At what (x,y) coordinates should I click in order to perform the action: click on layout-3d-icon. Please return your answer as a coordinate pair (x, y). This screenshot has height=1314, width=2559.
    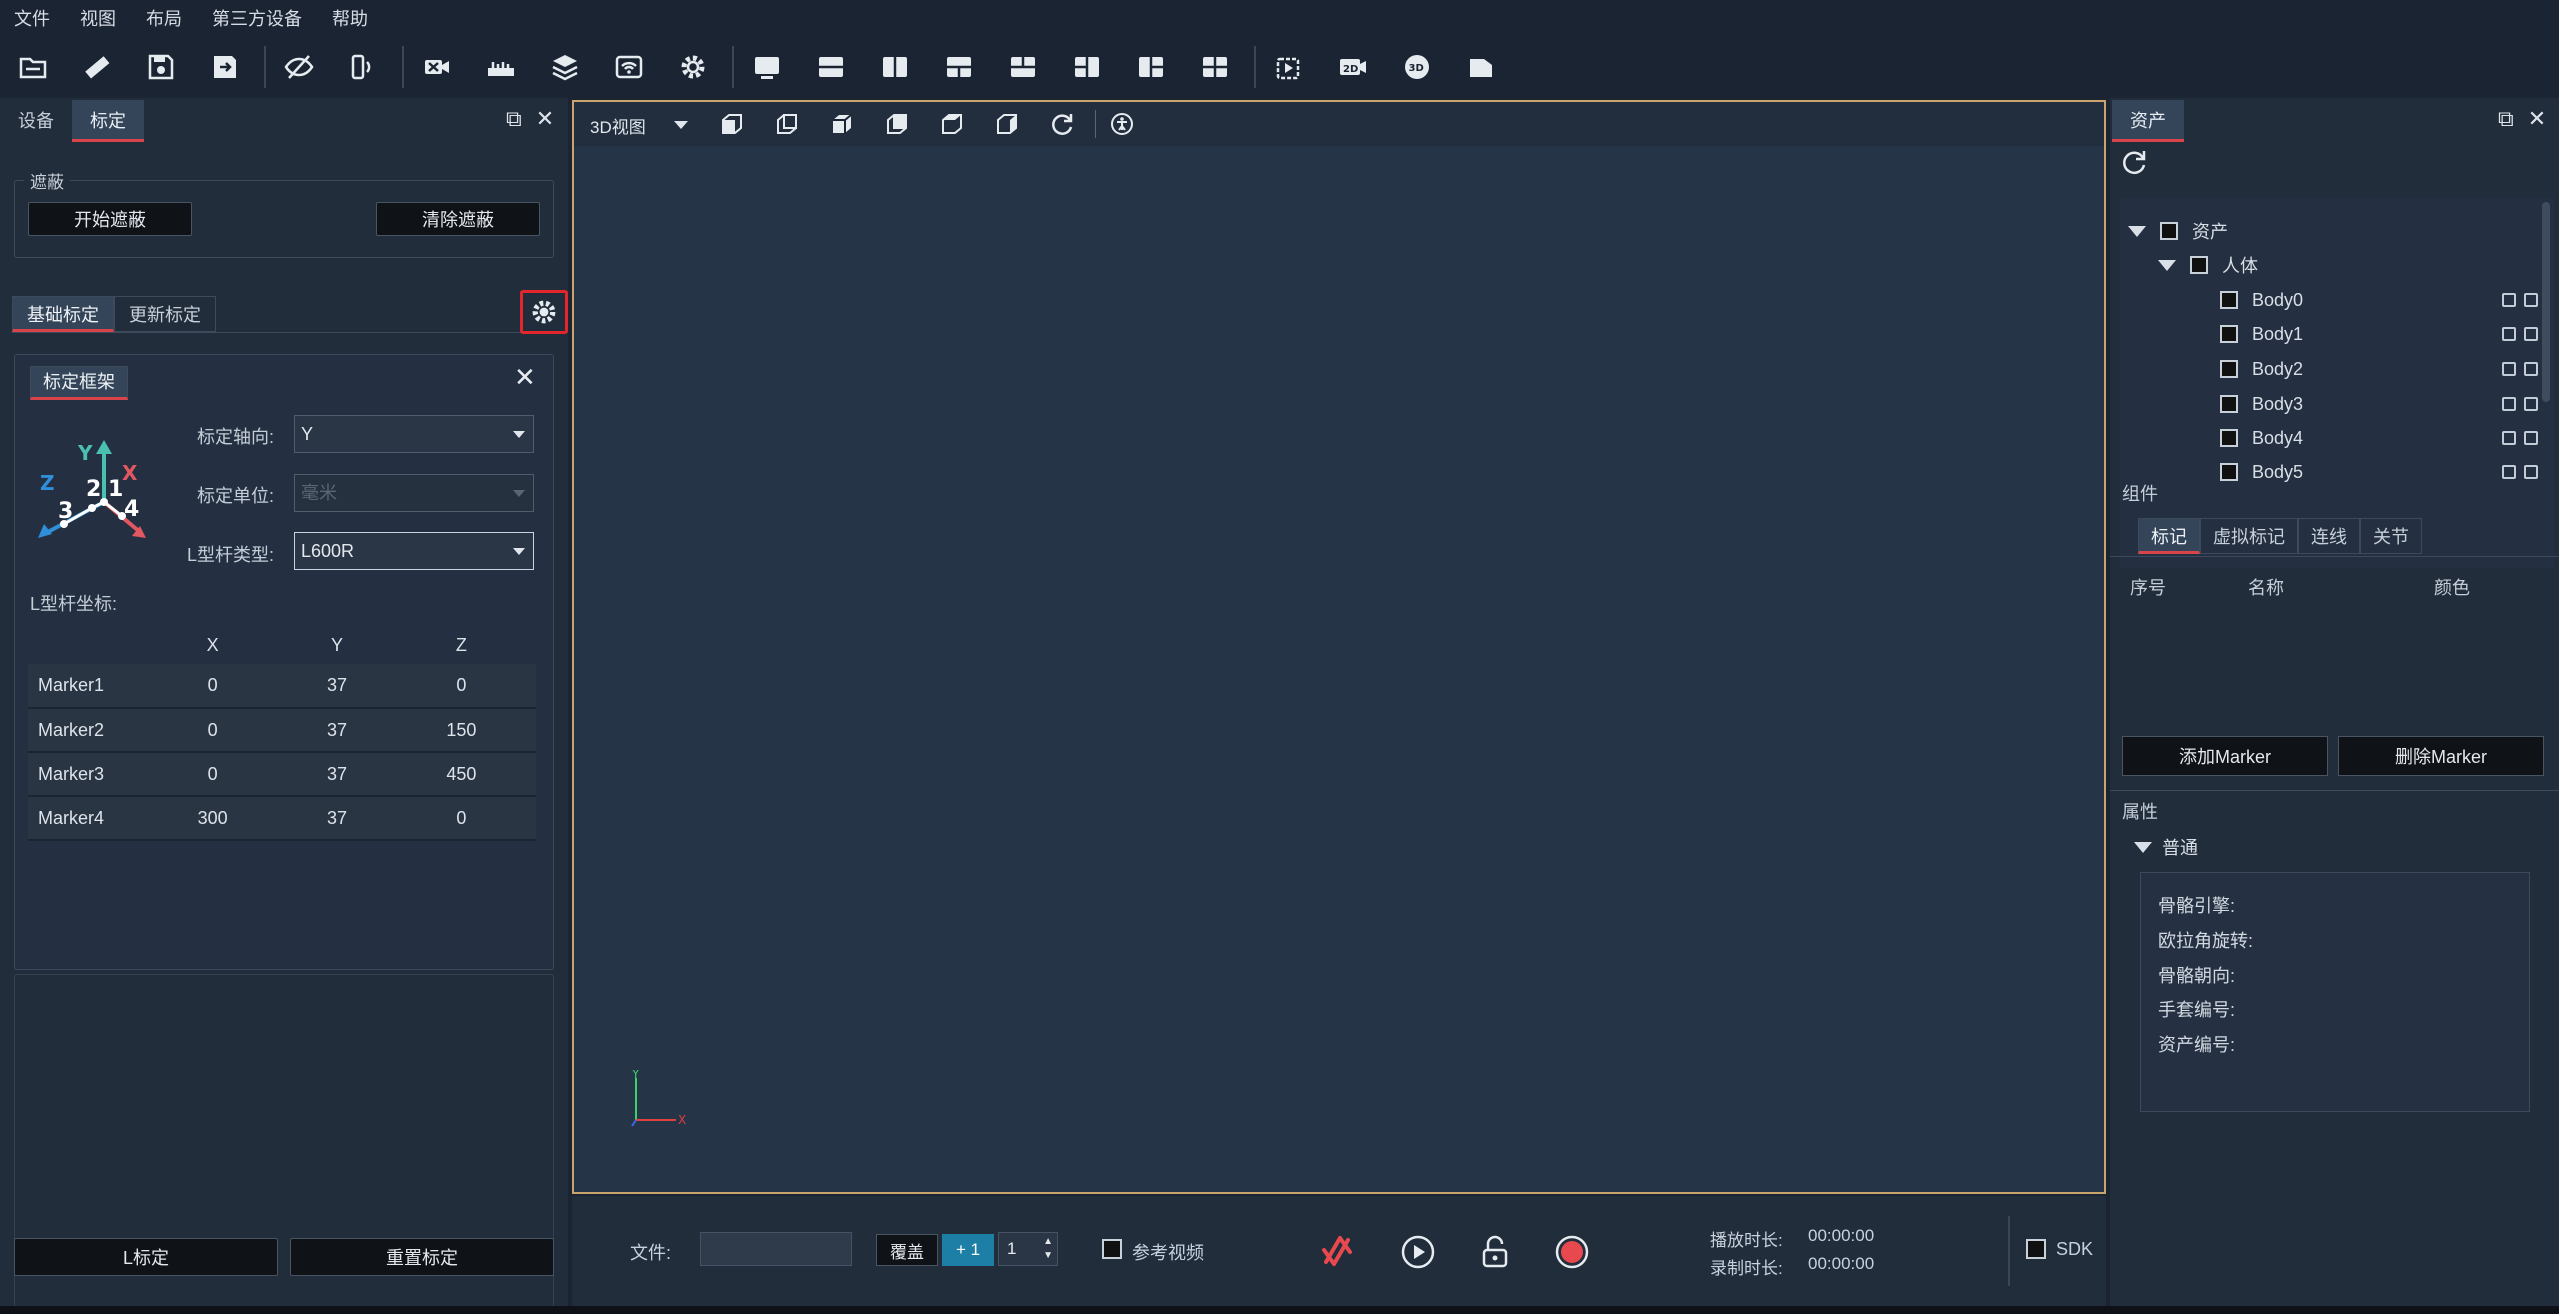
    Looking at the image, I should click on (1151, 67).